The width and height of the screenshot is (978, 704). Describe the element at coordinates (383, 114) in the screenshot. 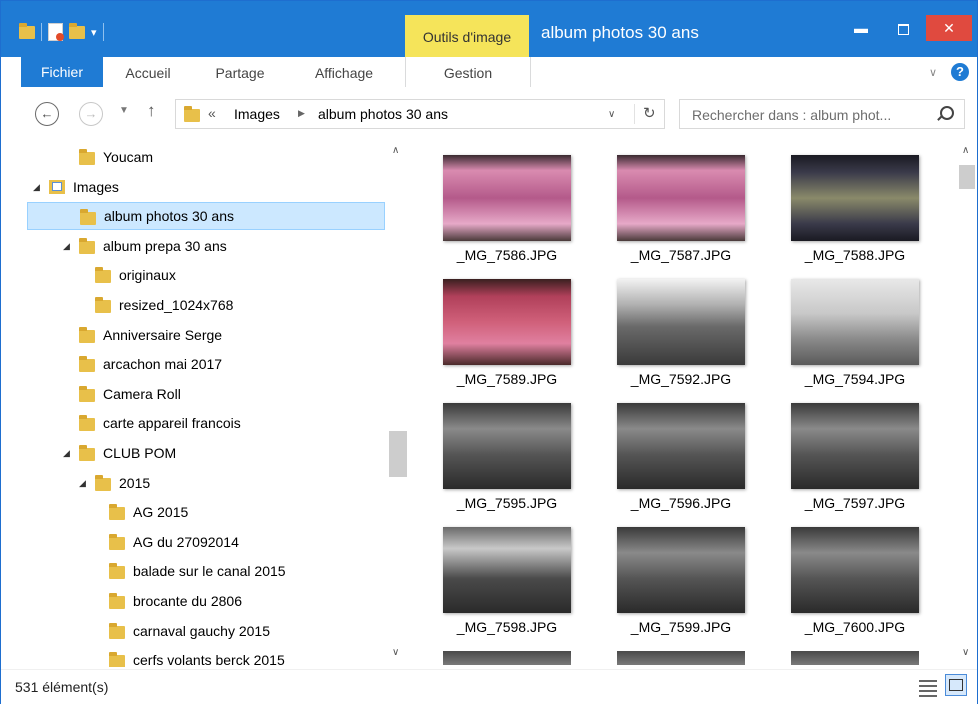

I see `breadcrumb-current: album photos 30 ans` at that location.